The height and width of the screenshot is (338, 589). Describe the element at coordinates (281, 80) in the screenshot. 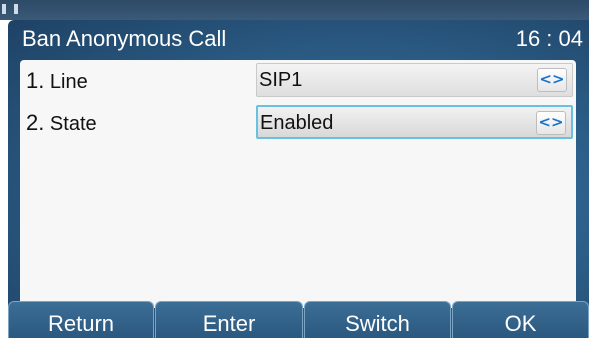

I see `line-value: SIP1` at that location.